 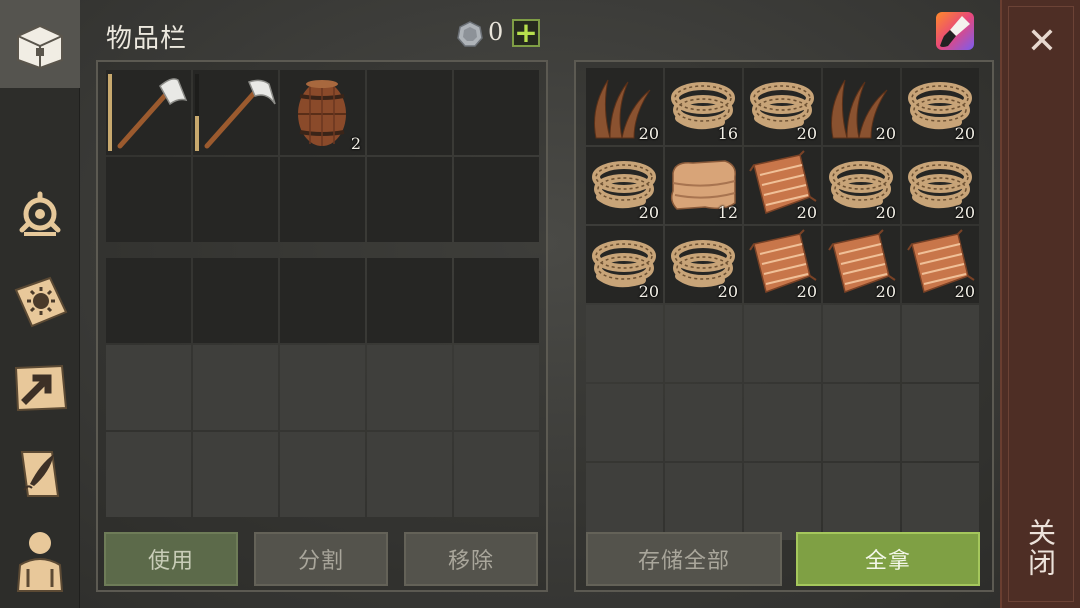 I want to click on store-all-button: 存储全部, so click(x=684, y=559).